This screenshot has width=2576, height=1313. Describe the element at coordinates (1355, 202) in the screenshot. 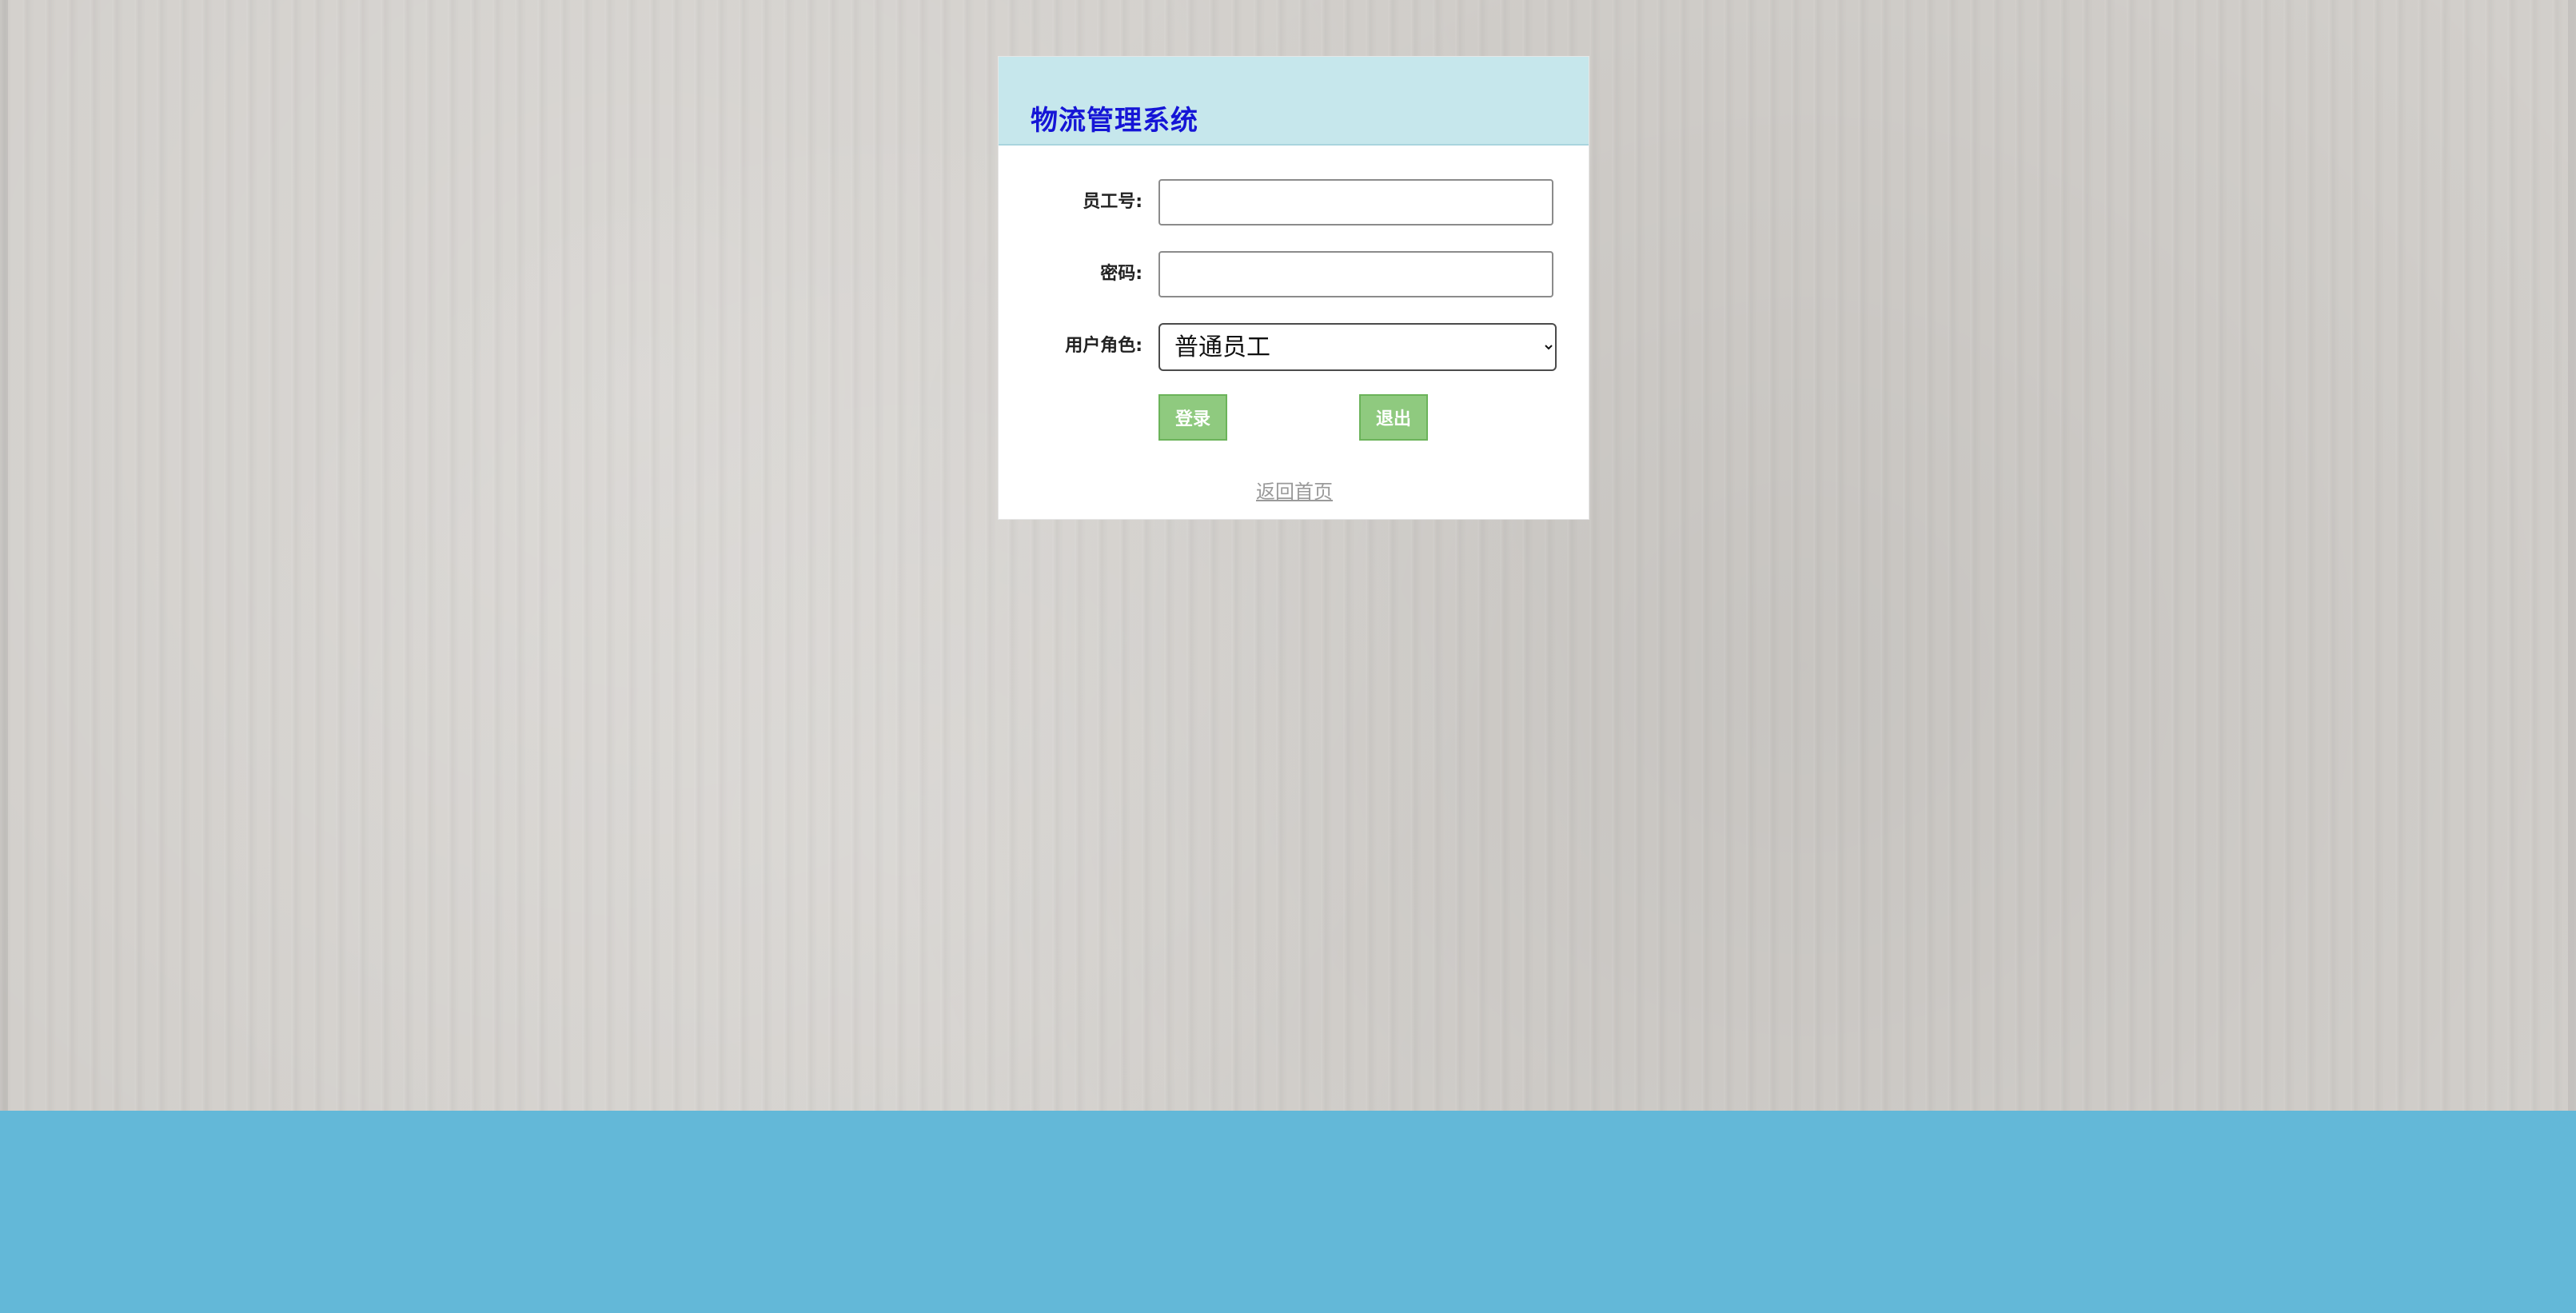

I see `employee-id-input` at that location.